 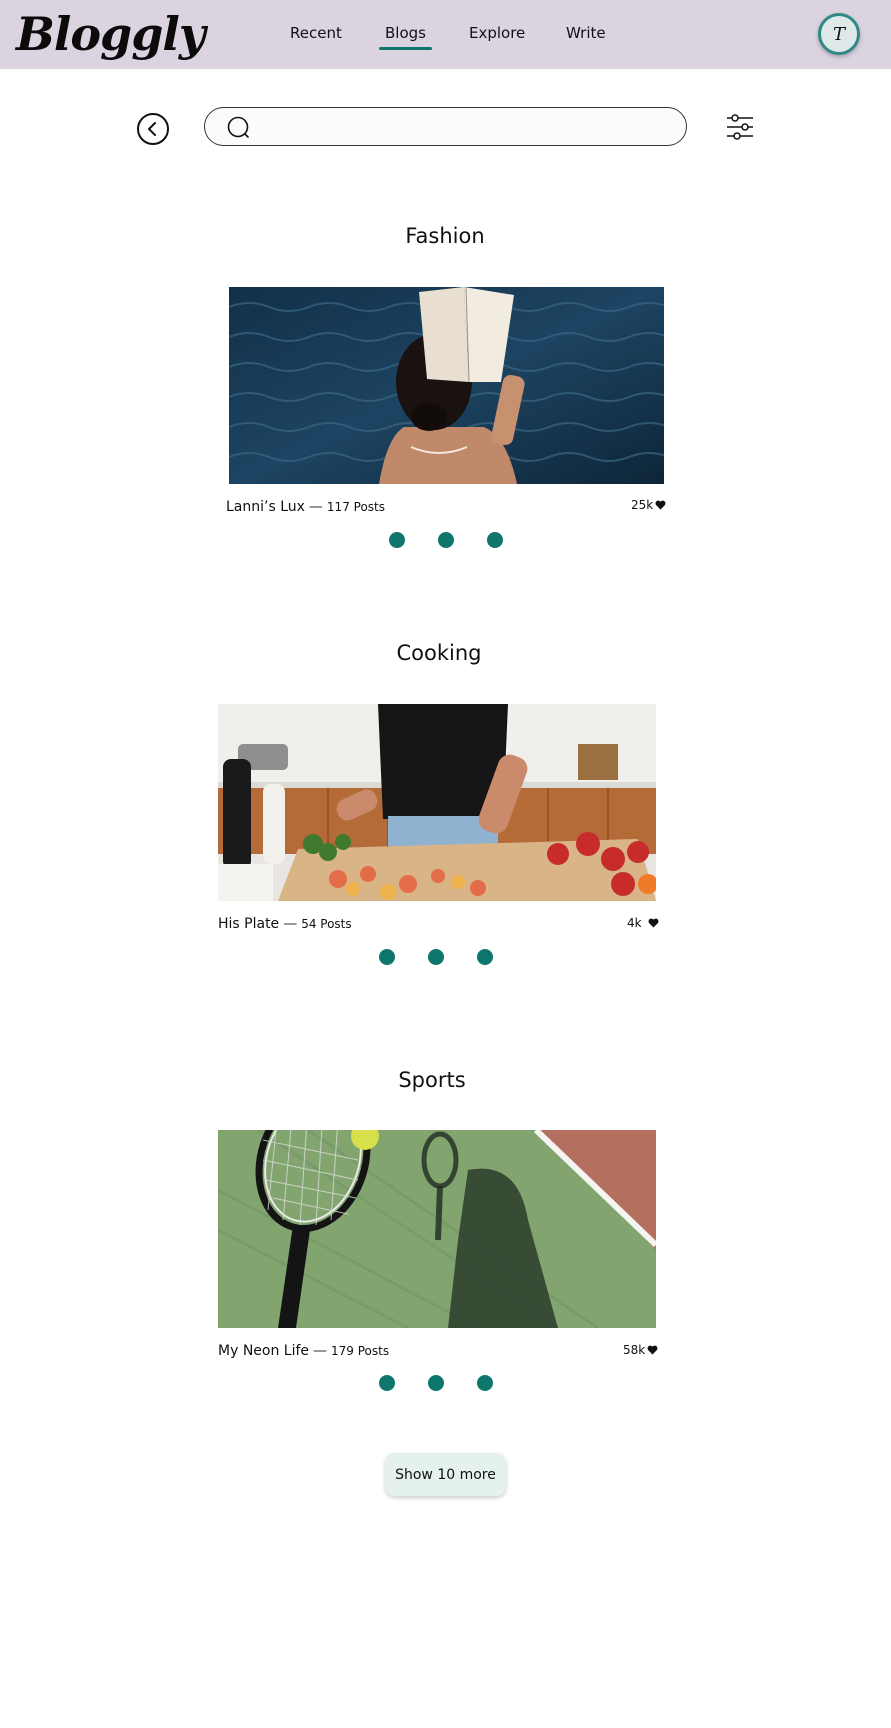 I want to click on user-avatar: T, so click(x=839, y=34).